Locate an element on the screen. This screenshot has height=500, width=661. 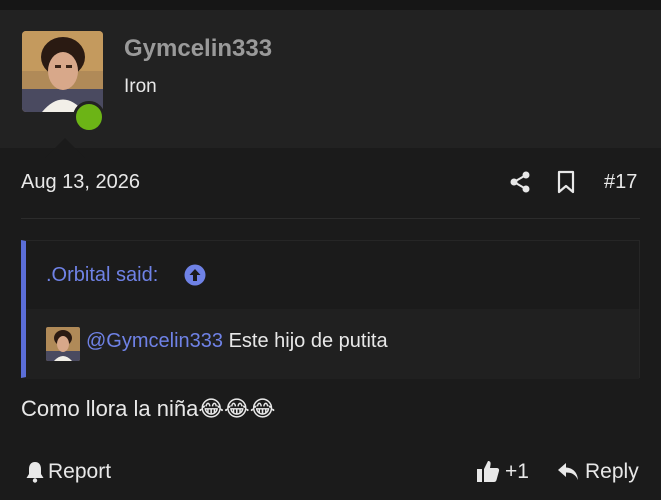
header-pointer is located at coordinates (65, 148).